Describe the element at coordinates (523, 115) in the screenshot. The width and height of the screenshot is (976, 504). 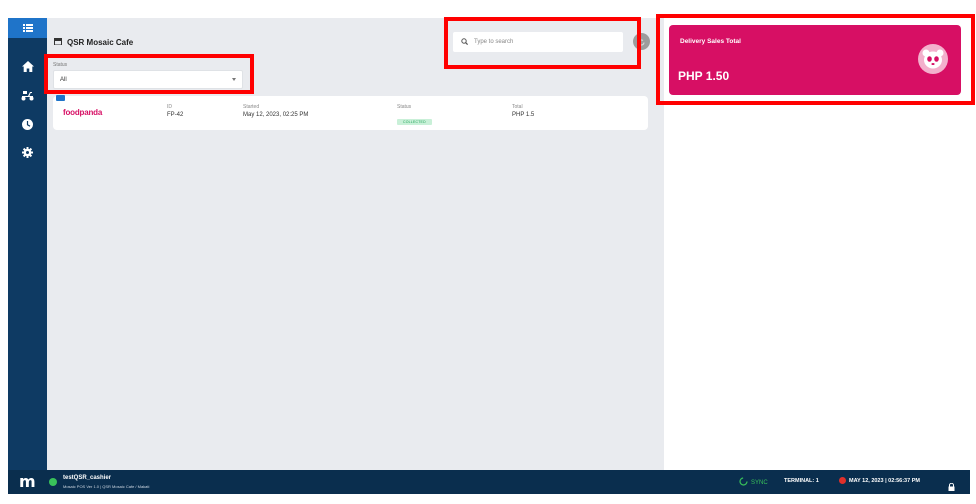
I see `order-total: PHP 1.5` at that location.